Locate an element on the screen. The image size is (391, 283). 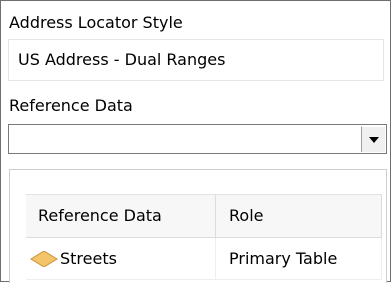
reference-data-name: Streets is located at coordinates (88, 258).